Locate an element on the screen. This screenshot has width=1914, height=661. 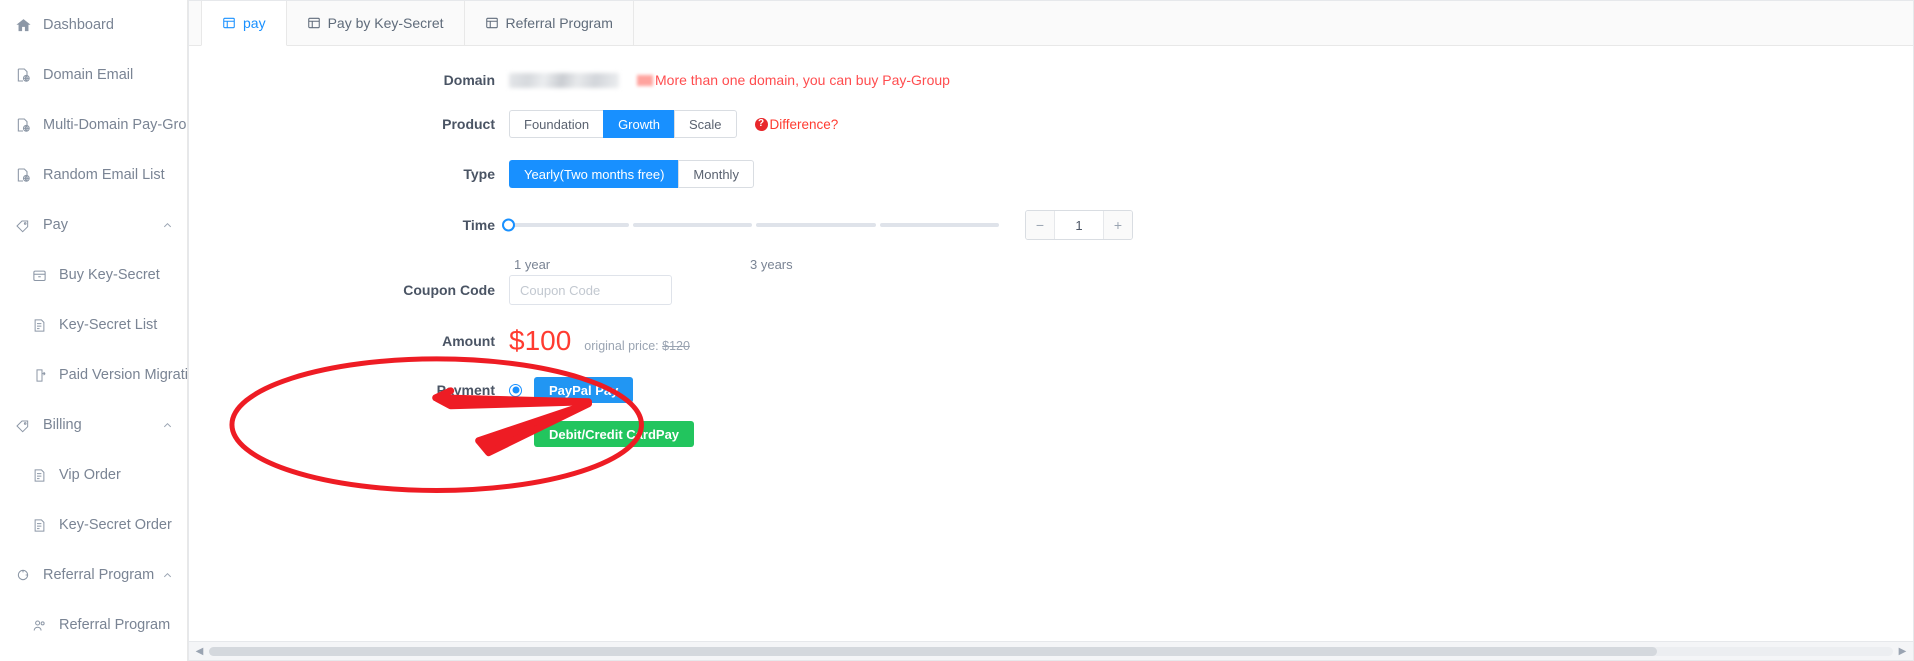
tab-referral-program: Referral Program is located at coordinates (549, 23).